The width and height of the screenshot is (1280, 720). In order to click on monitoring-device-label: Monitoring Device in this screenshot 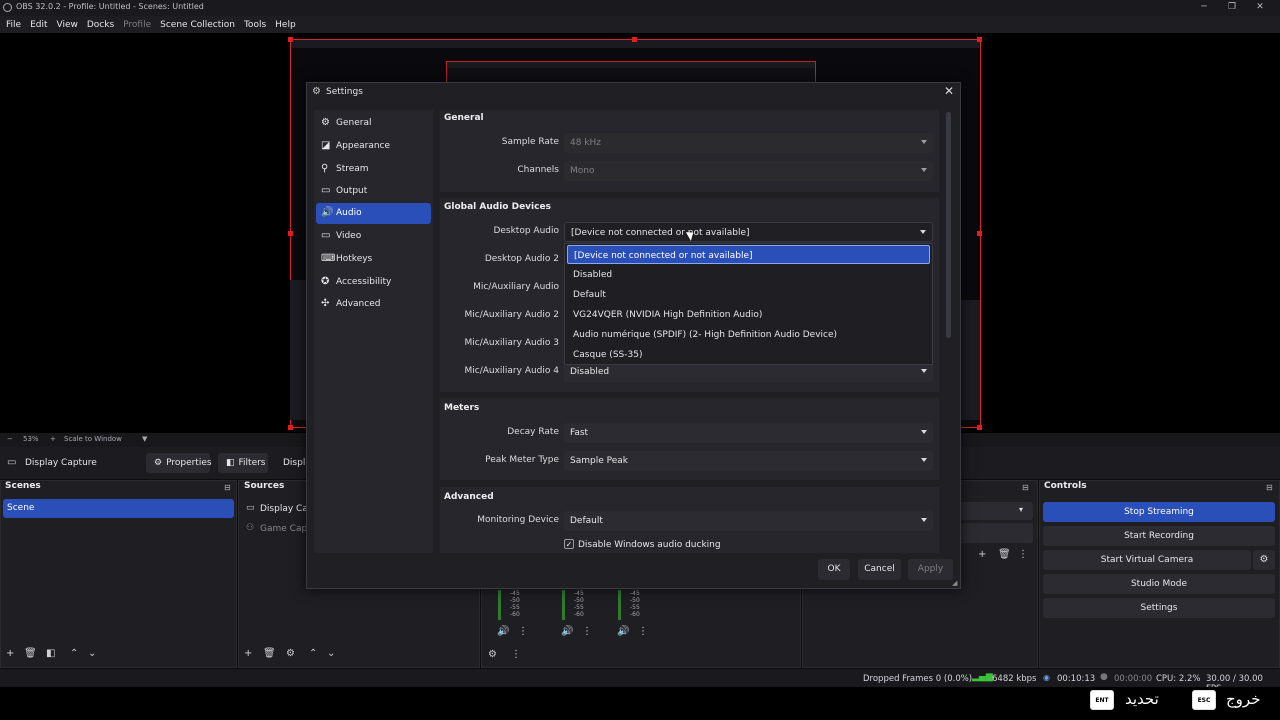, I will do `click(518, 520)`.